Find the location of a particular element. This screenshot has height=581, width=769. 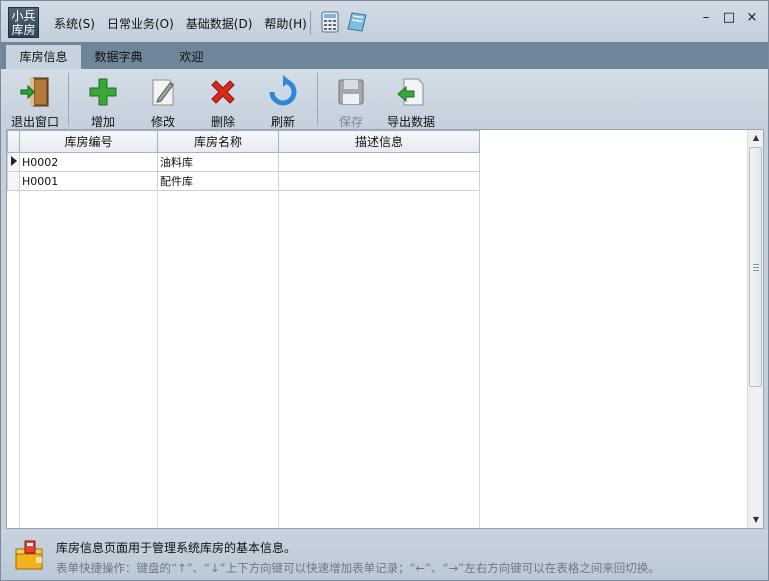

menu-divider is located at coordinates (310, 23).